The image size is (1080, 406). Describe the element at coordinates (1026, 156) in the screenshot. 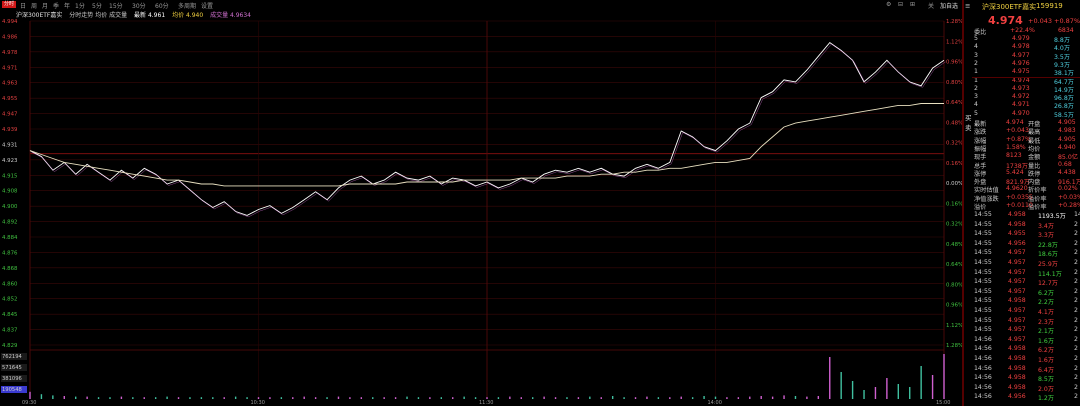

I see `stat-row: 现手 8123 金额 85.0亿` at that location.